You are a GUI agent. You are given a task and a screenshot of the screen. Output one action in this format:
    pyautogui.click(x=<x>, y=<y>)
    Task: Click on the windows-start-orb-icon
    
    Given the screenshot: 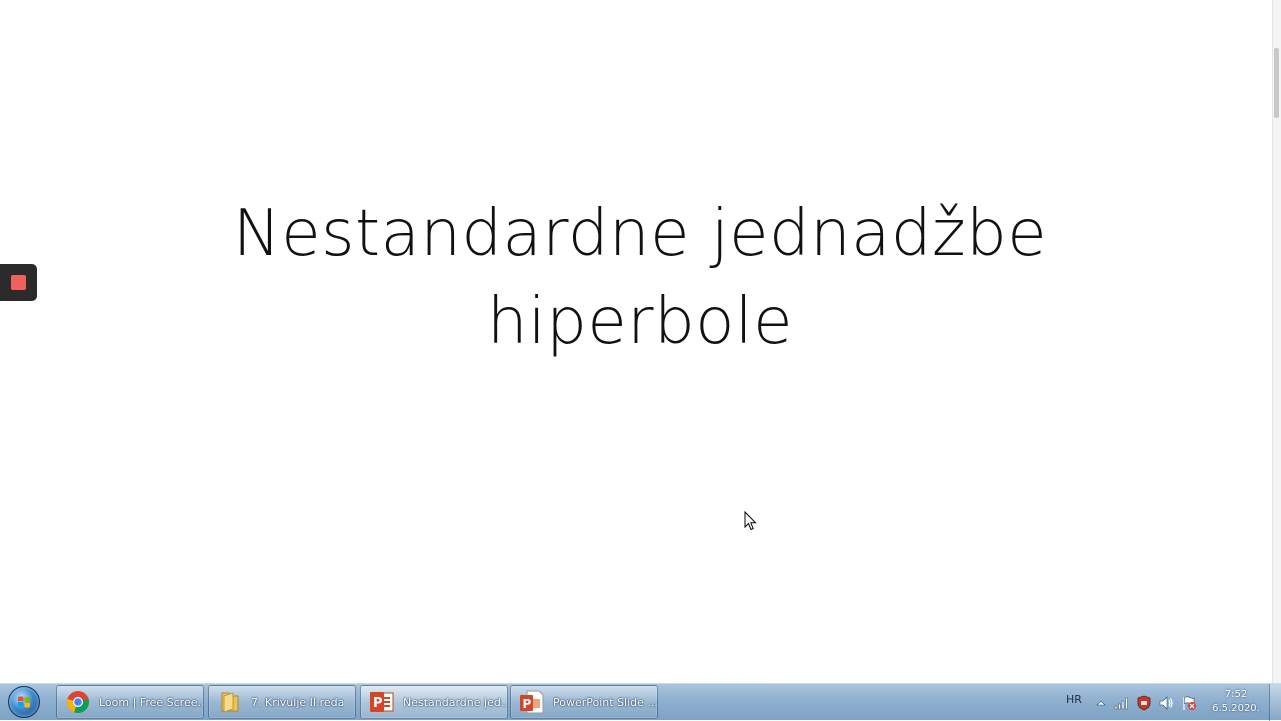 What is the action you would take?
    pyautogui.click(x=24, y=702)
    